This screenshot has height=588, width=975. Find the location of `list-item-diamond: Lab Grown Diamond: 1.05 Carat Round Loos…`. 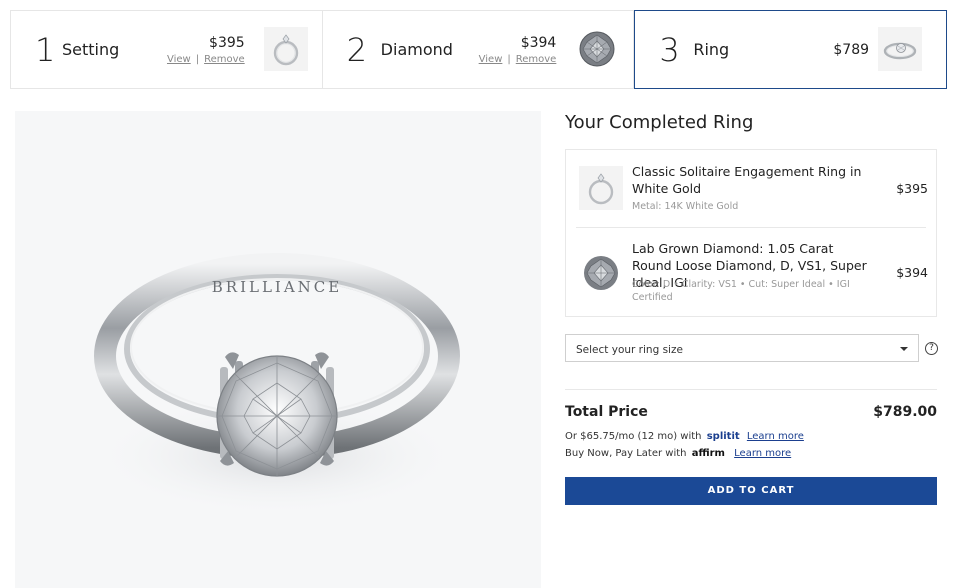

list-item-diamond: Lab Grown Diamond: 1.05 Carat Round Loos… is located at coordinates (752, 273).